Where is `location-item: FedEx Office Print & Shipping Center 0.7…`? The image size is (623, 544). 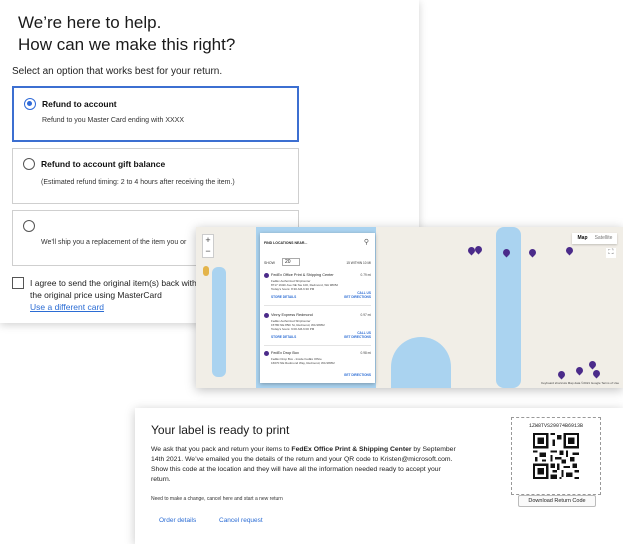 location-item: FedEx Office Print & Shipping Center 0.7… is located at coordinates (317, 289).